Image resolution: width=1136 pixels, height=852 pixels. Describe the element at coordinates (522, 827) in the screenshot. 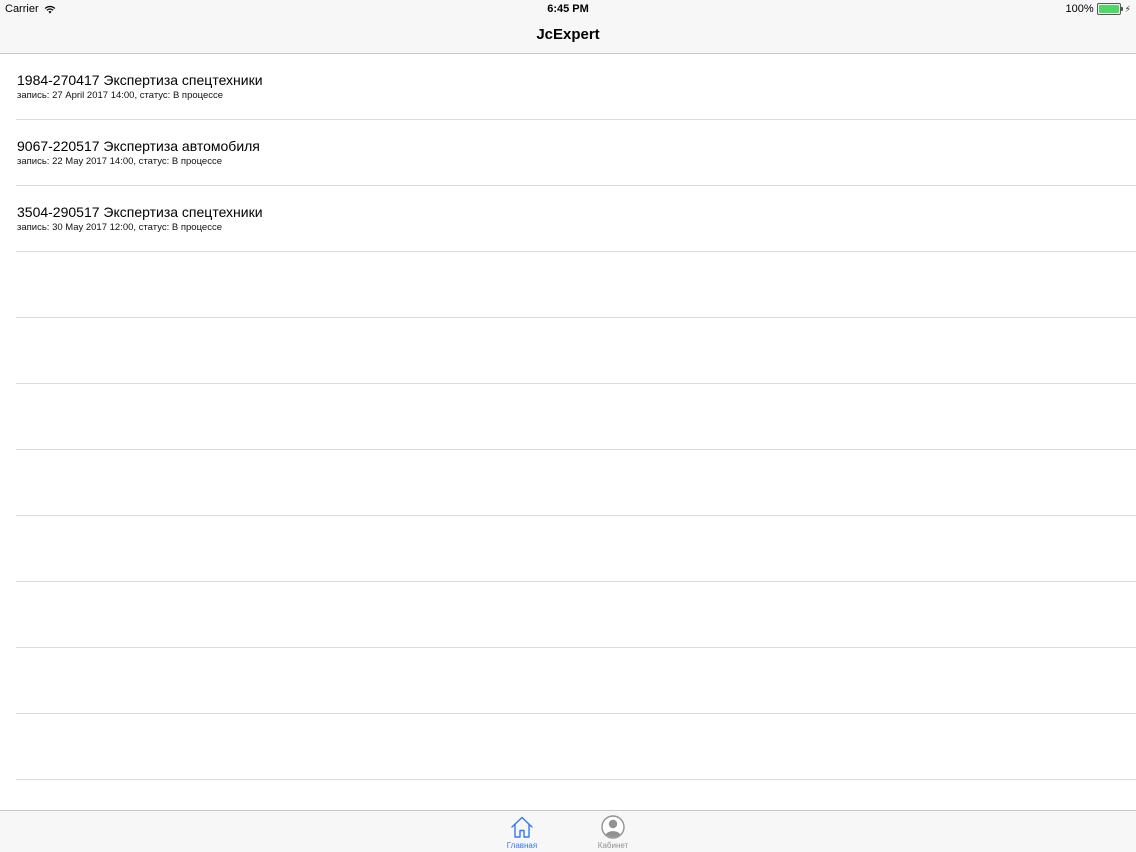

I see `home-icon` at that location.